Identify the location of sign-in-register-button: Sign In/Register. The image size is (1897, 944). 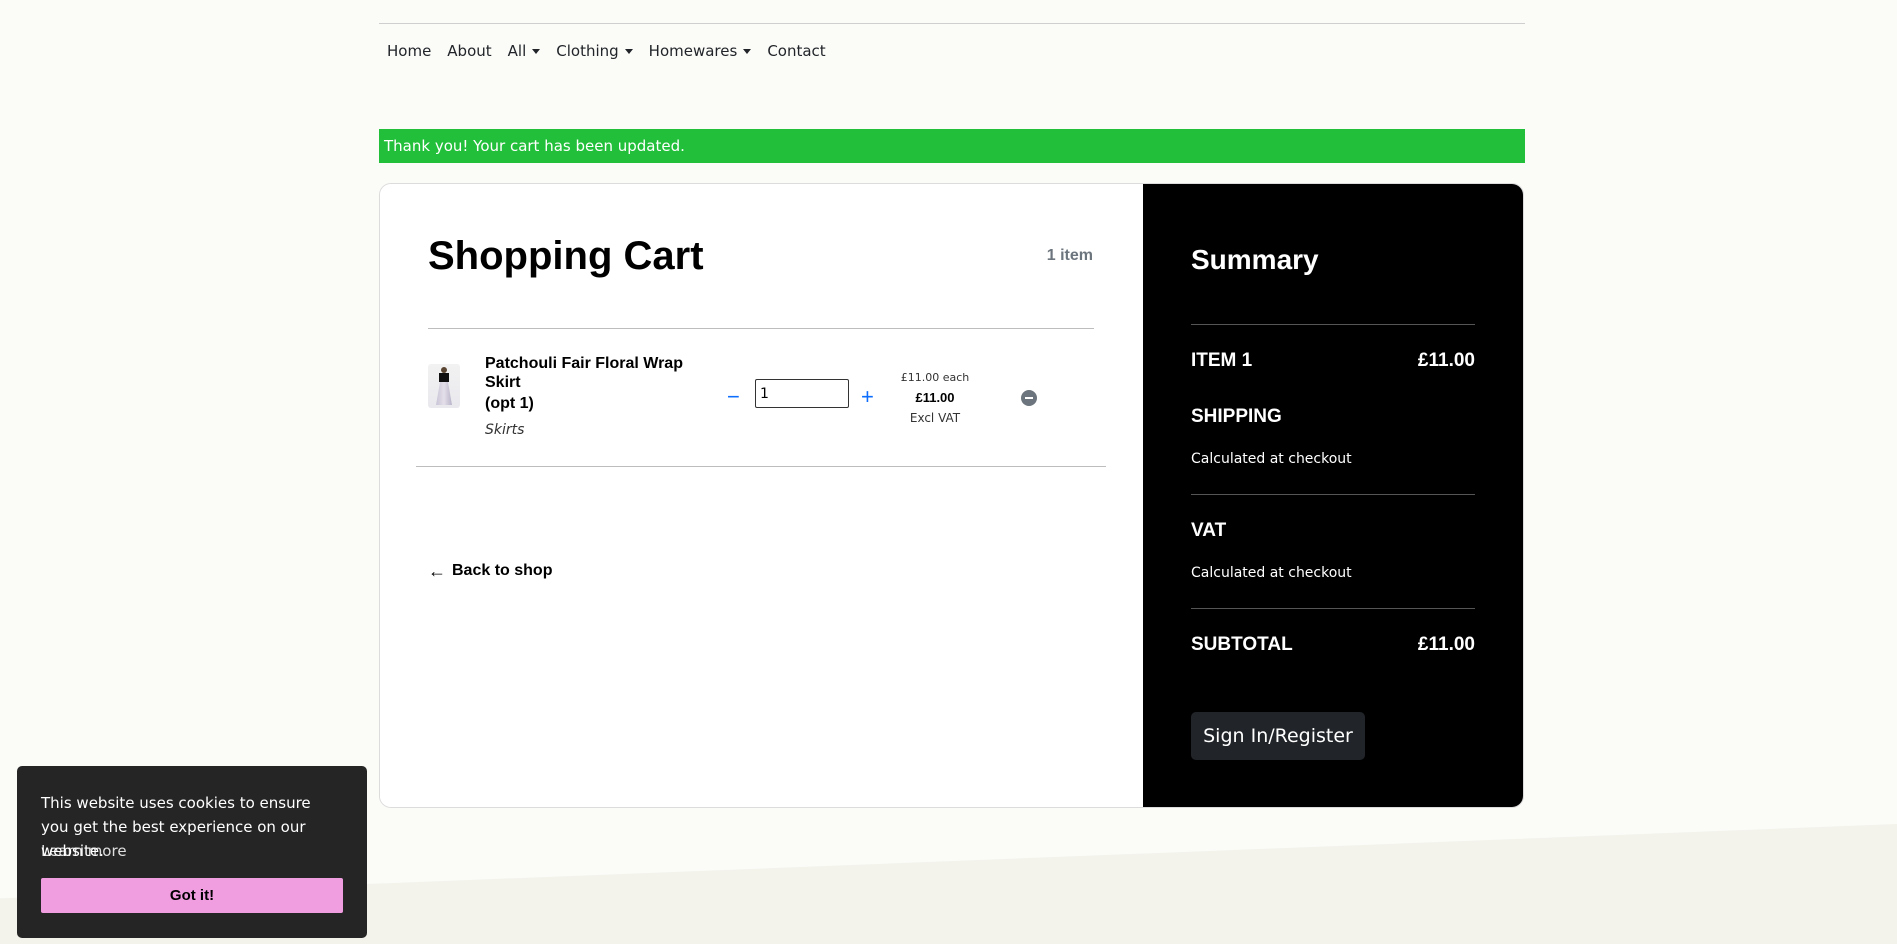
(1278, 736).